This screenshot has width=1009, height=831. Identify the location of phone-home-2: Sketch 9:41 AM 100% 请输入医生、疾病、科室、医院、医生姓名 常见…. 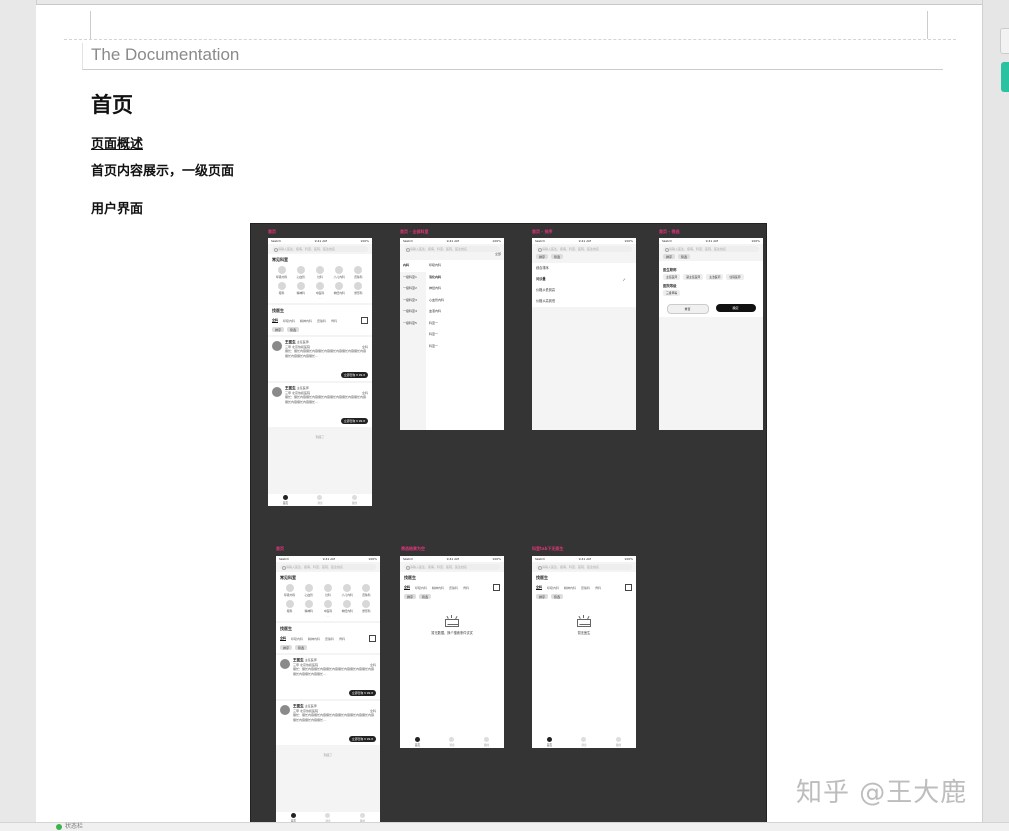
(328, 690).